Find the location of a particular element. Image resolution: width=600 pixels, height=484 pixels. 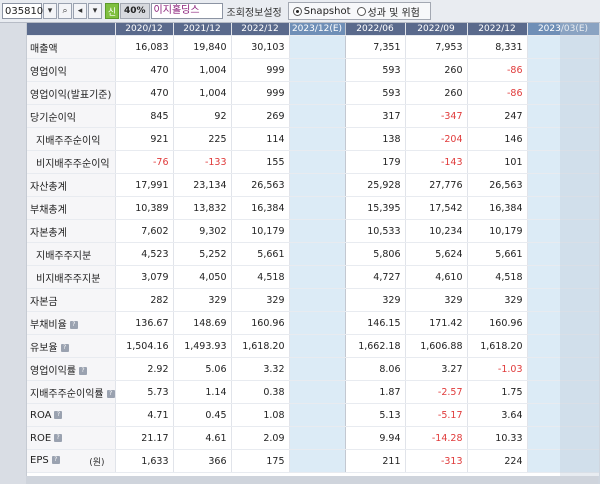

table-cell: 146.15 is located at coordinates (375, 323).